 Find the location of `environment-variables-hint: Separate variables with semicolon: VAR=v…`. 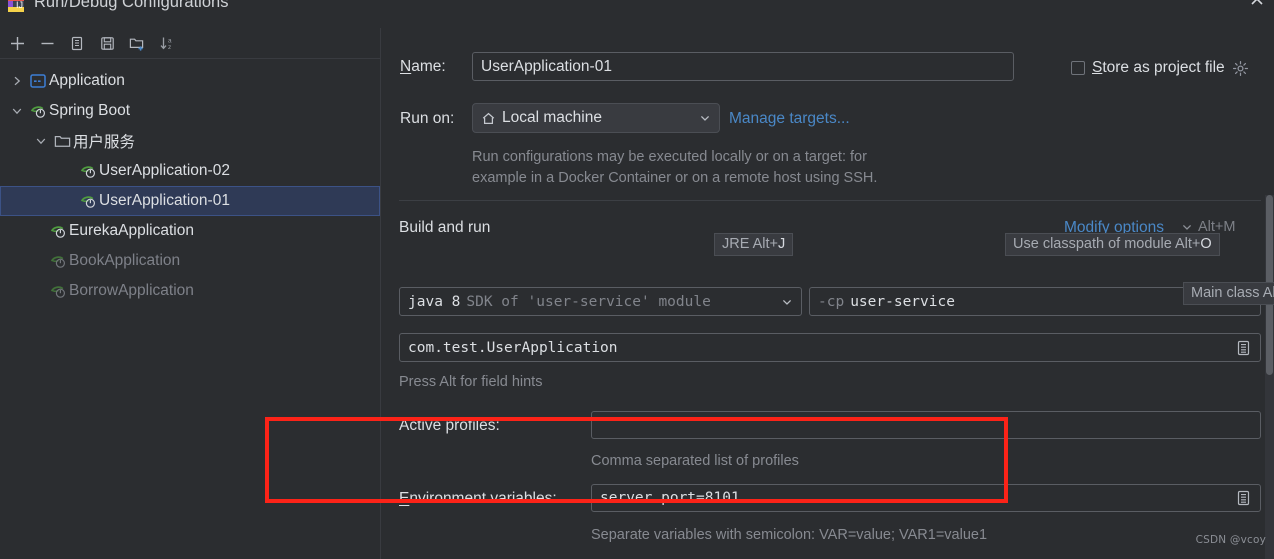

environment-variables-hint: Separate variables with semicolon: VAR=v… is located at coordinates (789, 535).